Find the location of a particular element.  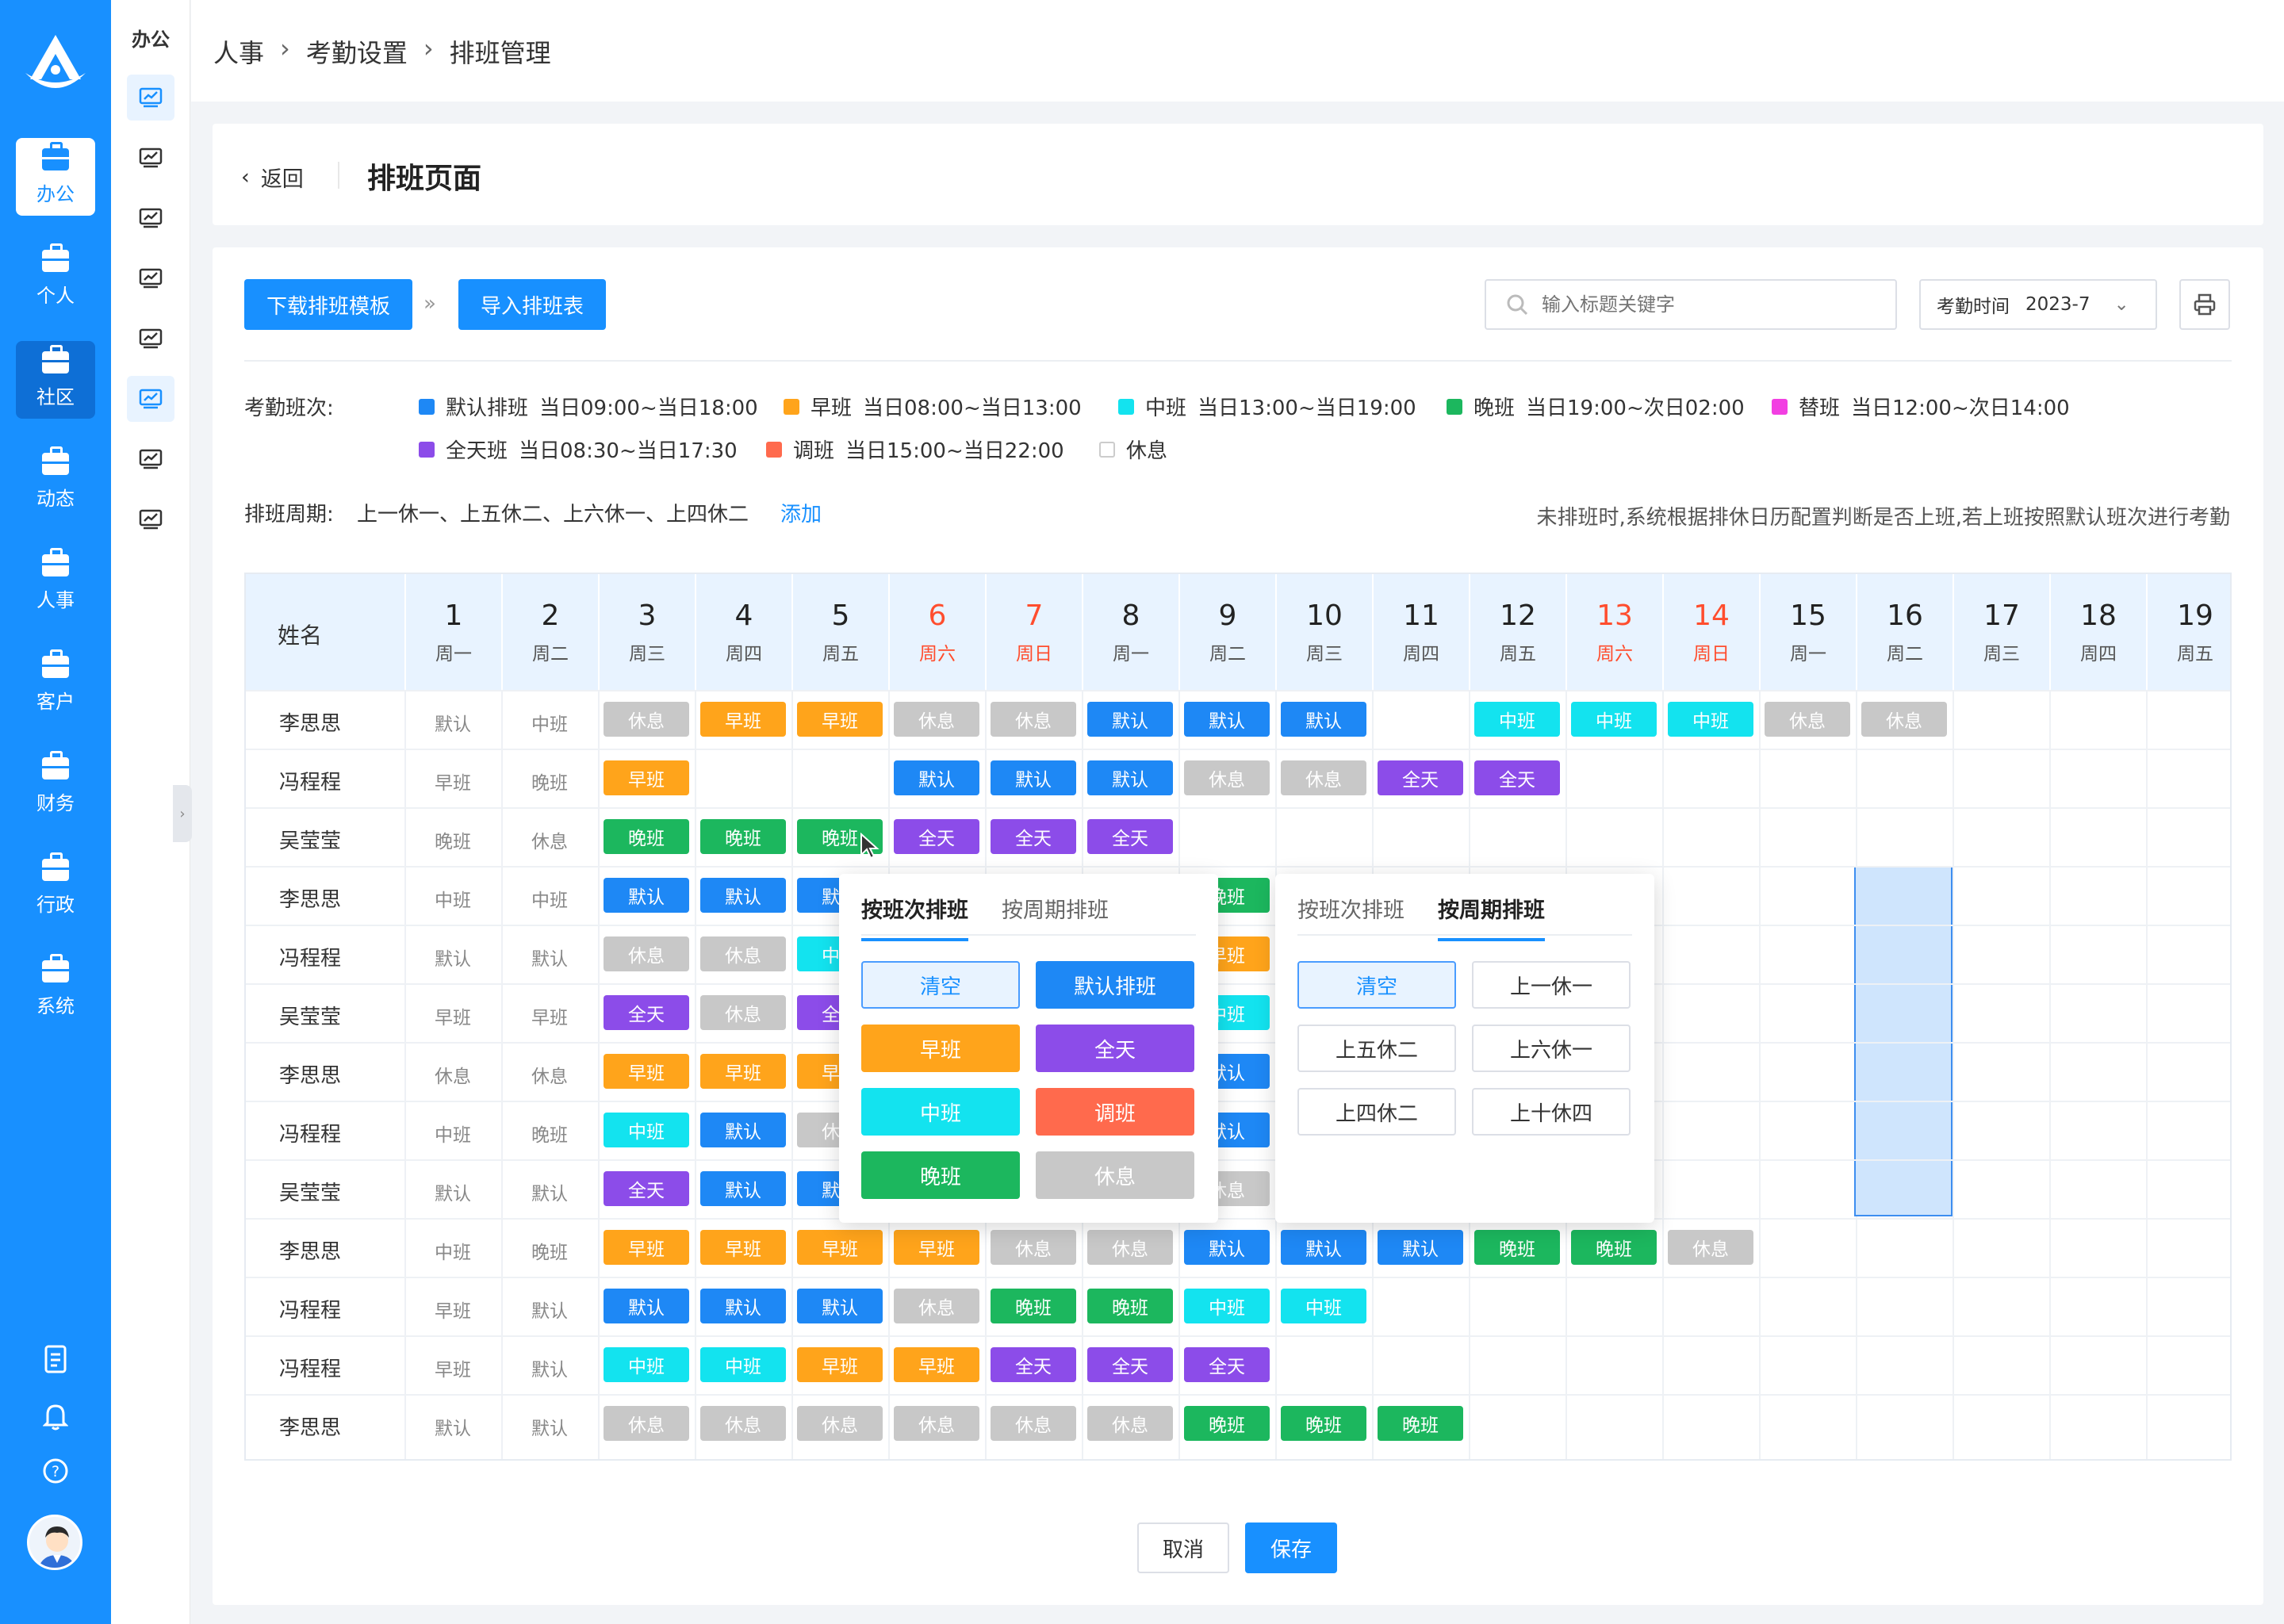

user-avatar is located at coordinates (54, 1542).